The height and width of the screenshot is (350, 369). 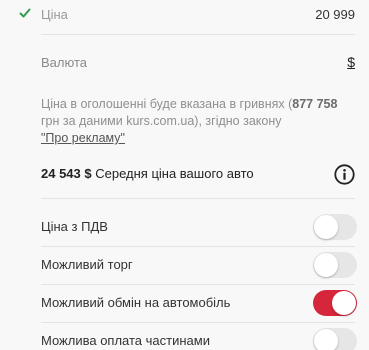 What do you see at coordinates (64, 62) in the screenshot?
I see `currency-label: Валюта` at bounding box center [64, 62].